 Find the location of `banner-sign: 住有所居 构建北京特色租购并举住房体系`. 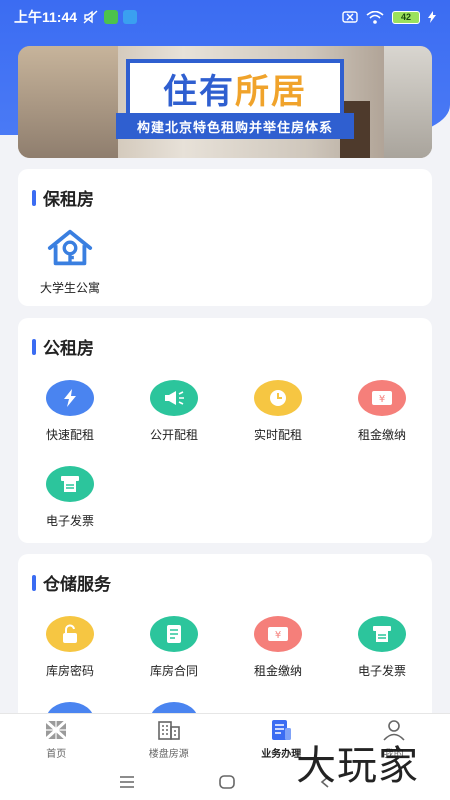

banner-sign: 住有所居 构建北京特色租购并举住房体系 is located at coordinates (233, 105).